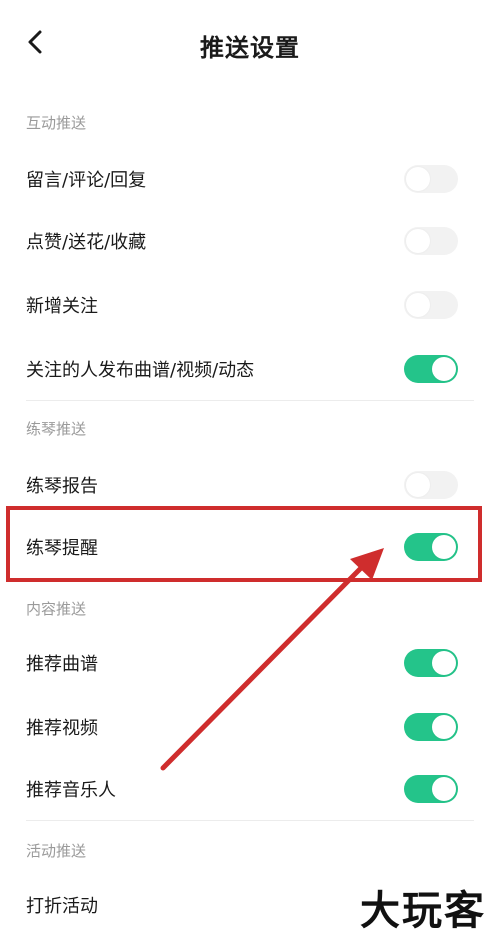  What do you see at coordinates (250, 547) in the screenshot?
I see `setting-row-practice-reminder: 练琴提醒` at bounding box center [250, 547].